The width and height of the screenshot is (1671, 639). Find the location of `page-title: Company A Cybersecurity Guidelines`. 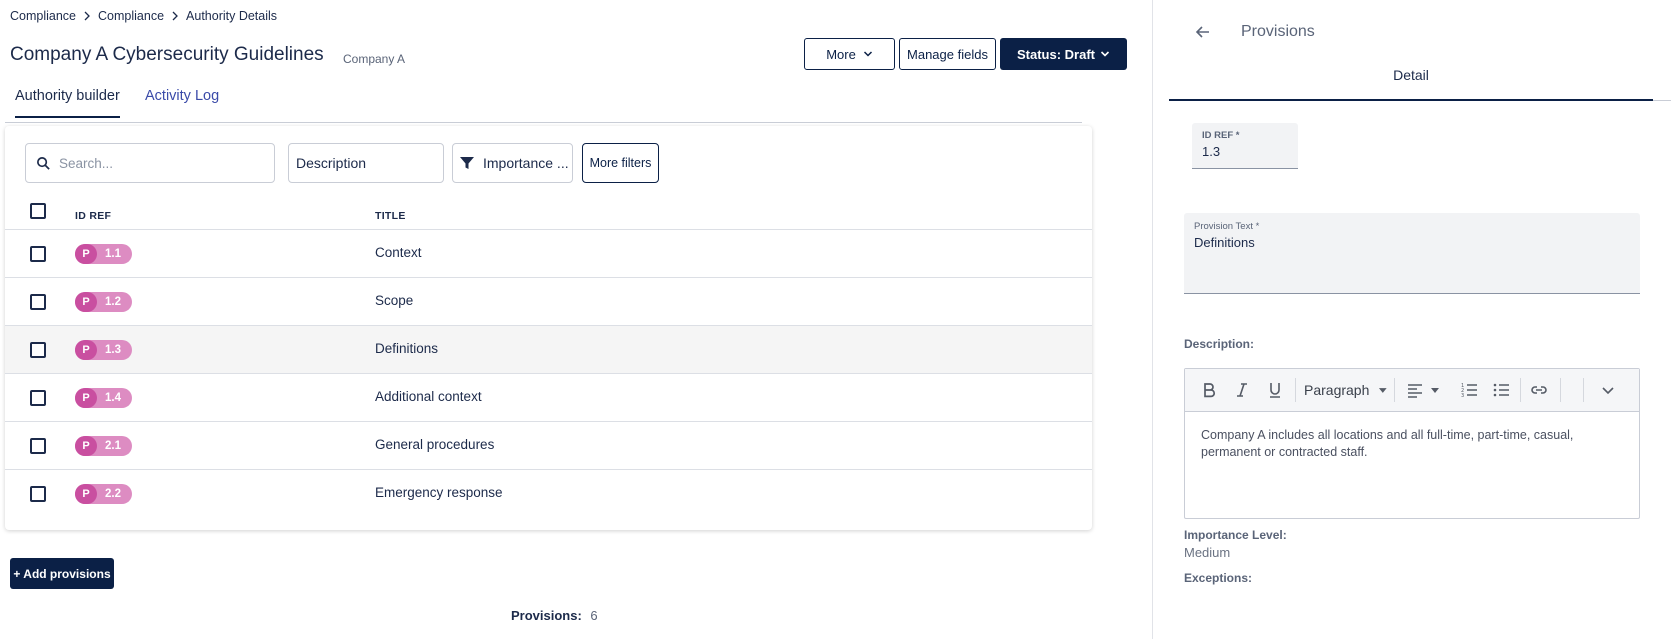

page-title: Company A Cybersecurity Guidelines is located at coordinates (167, 54).